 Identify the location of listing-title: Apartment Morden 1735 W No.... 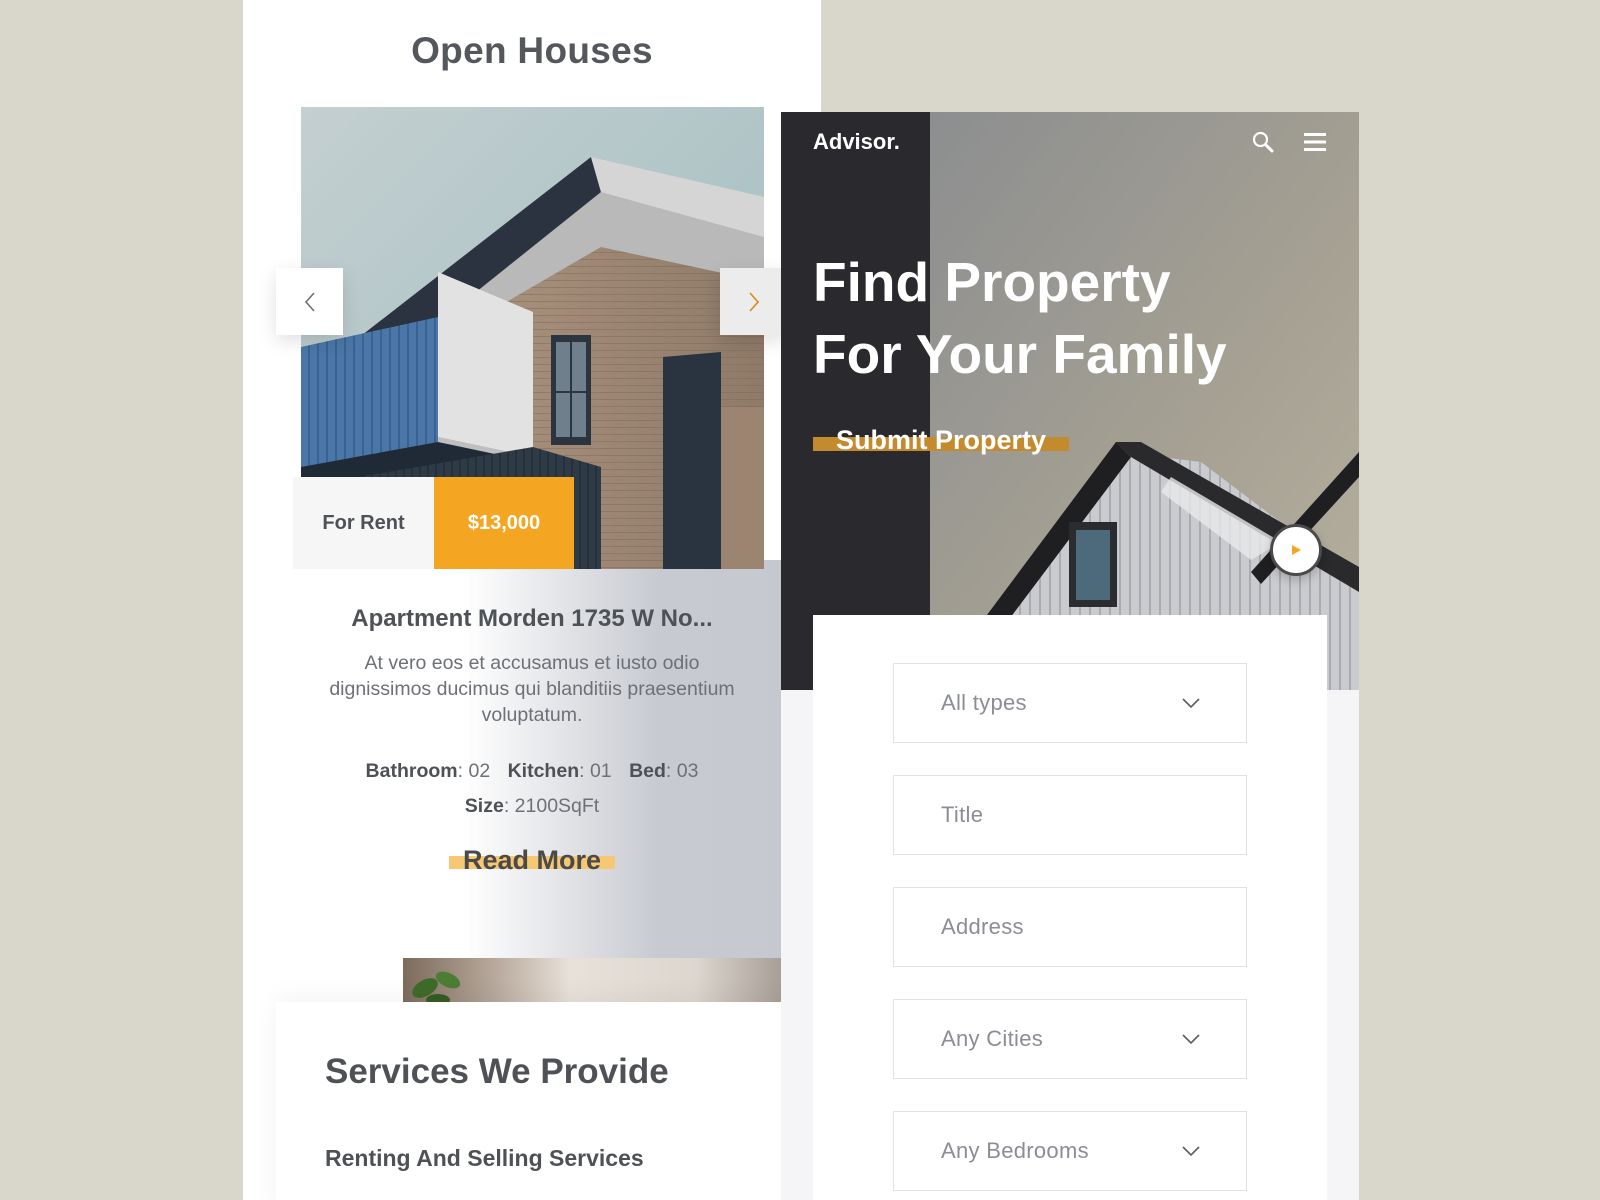
(532, 619).